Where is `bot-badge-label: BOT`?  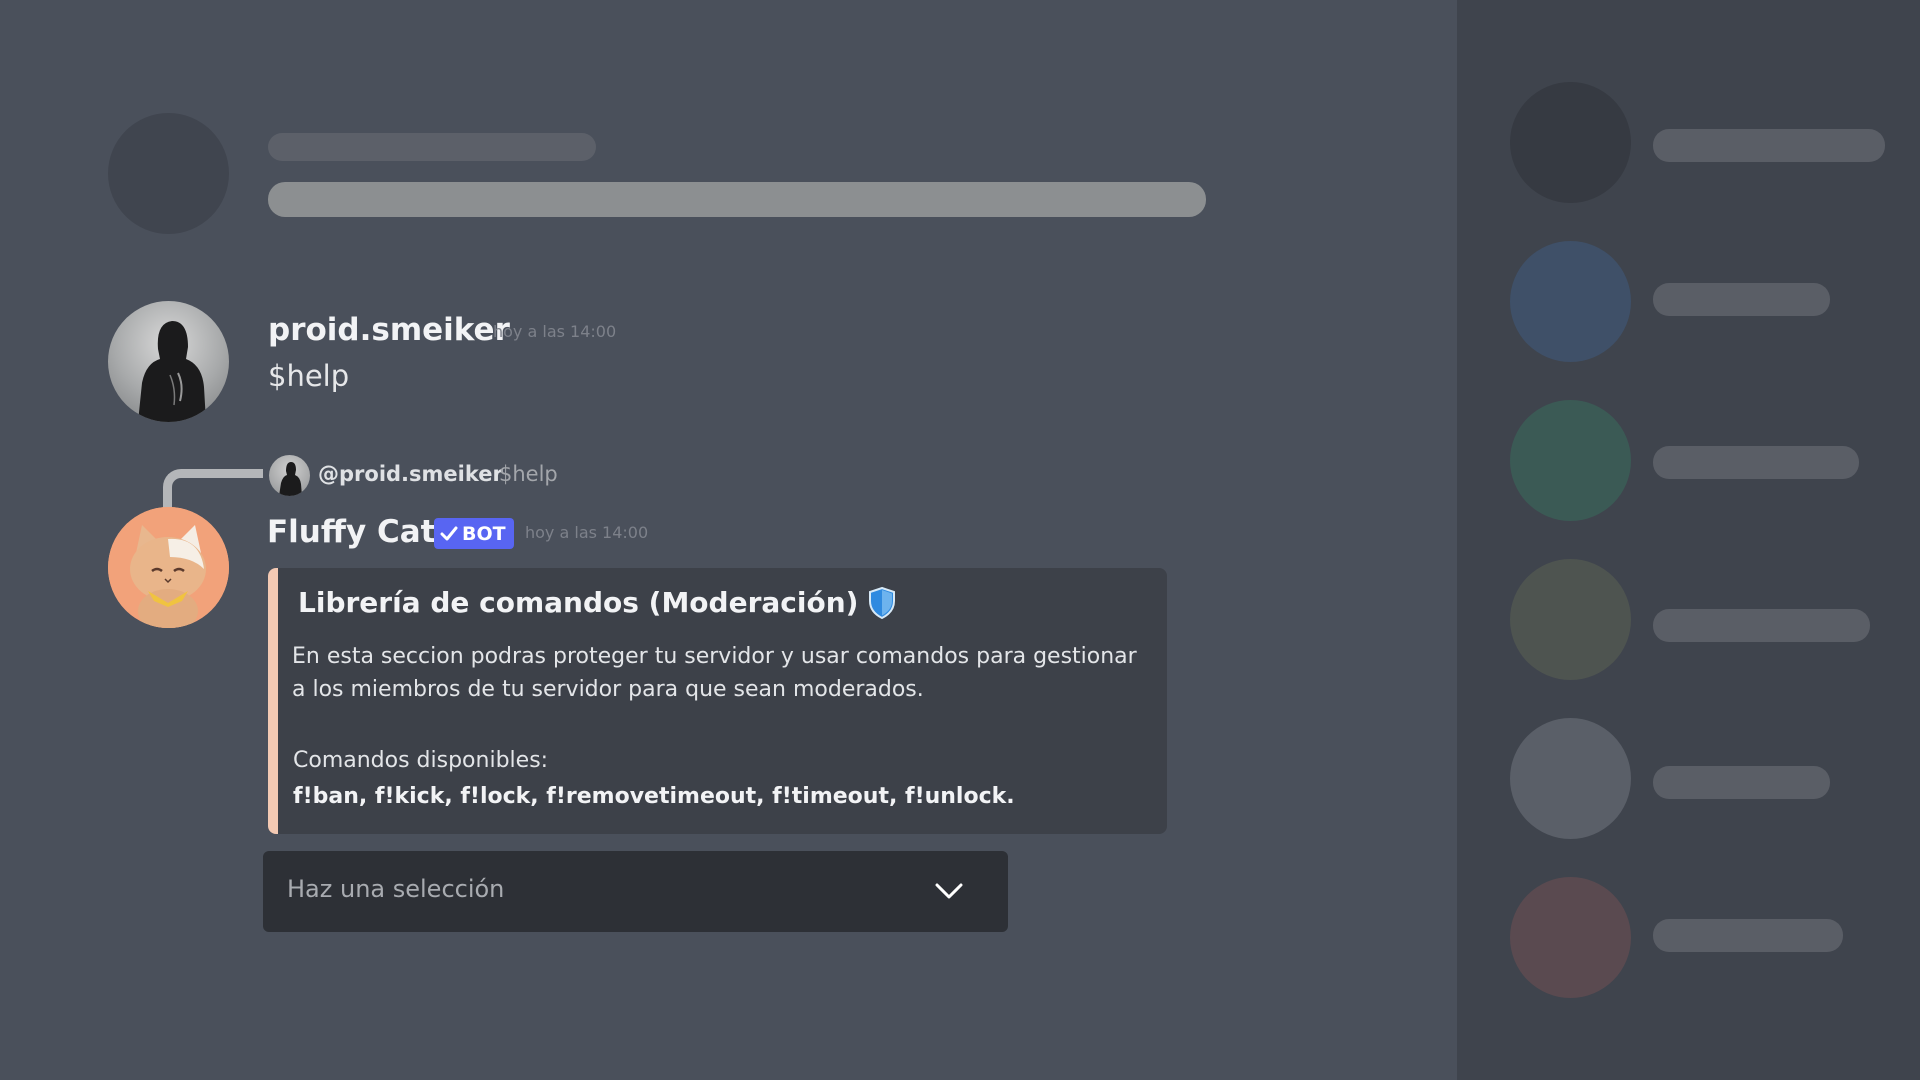
bot-badge-label: BOT is located at coordinates (484, 533).